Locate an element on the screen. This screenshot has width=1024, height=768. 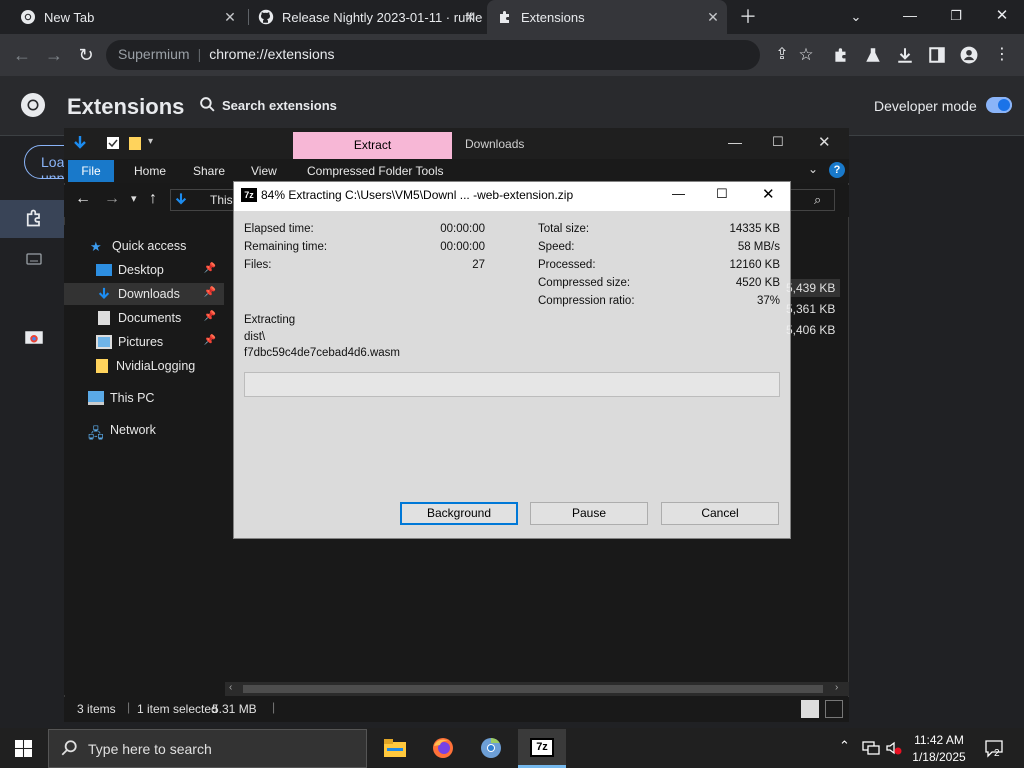
explorer-minimize-icon: — is located at coordinates (735, 142).